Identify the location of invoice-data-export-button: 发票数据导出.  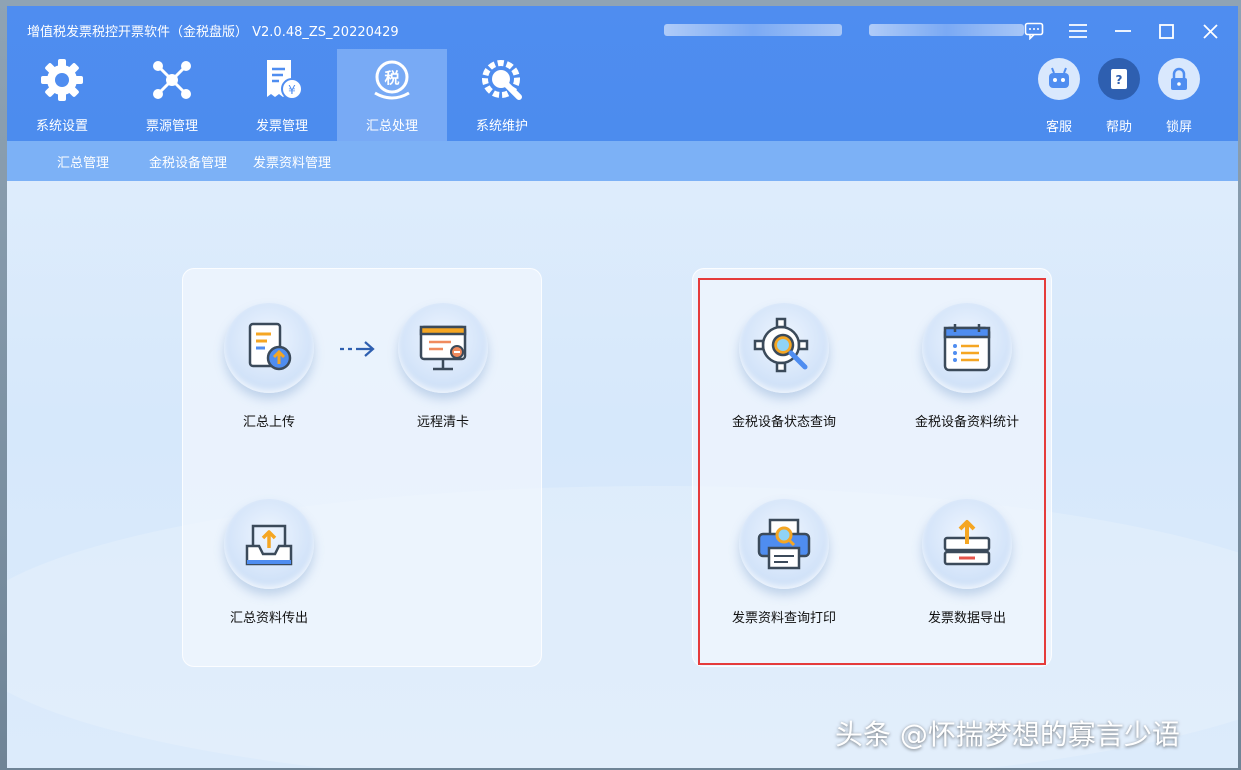
(967, 562).